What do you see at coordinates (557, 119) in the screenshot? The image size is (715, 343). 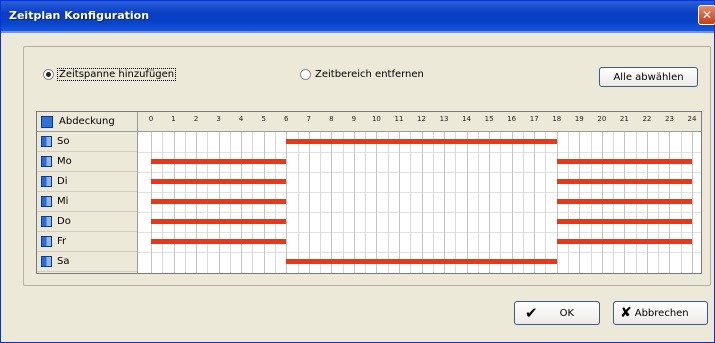 I see `hour-tick-18: 18` at bounding box center [557, 119].